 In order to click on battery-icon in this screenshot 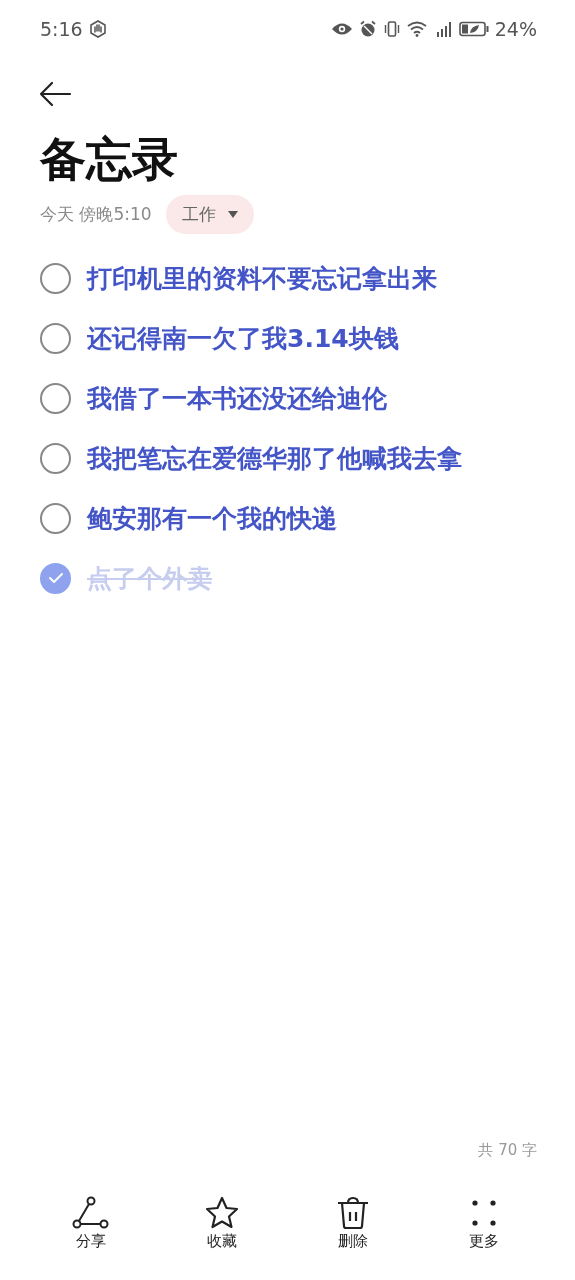, I will do `click(473, 29)`.